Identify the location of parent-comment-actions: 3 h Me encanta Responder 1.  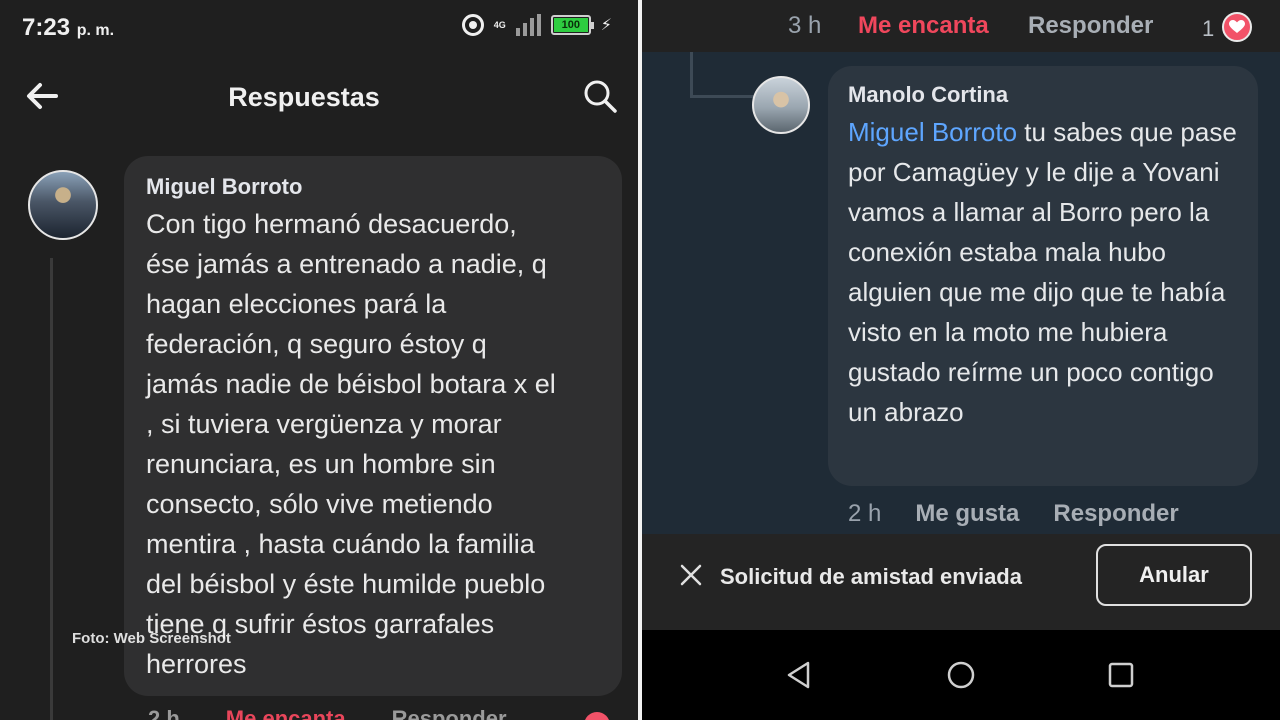
(961, 26).